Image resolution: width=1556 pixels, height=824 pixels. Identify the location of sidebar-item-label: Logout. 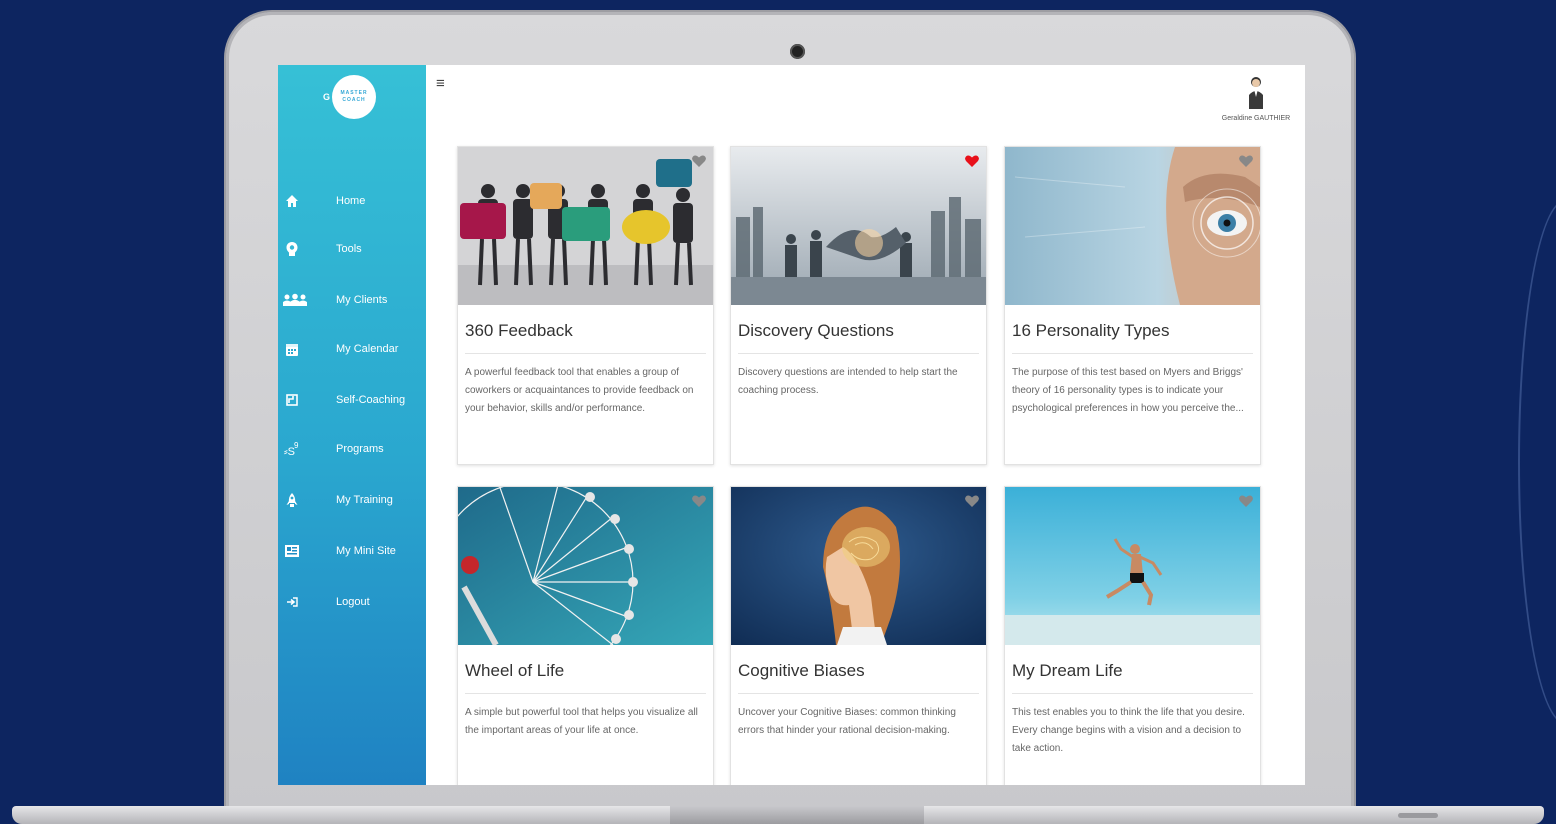
(353, 602).